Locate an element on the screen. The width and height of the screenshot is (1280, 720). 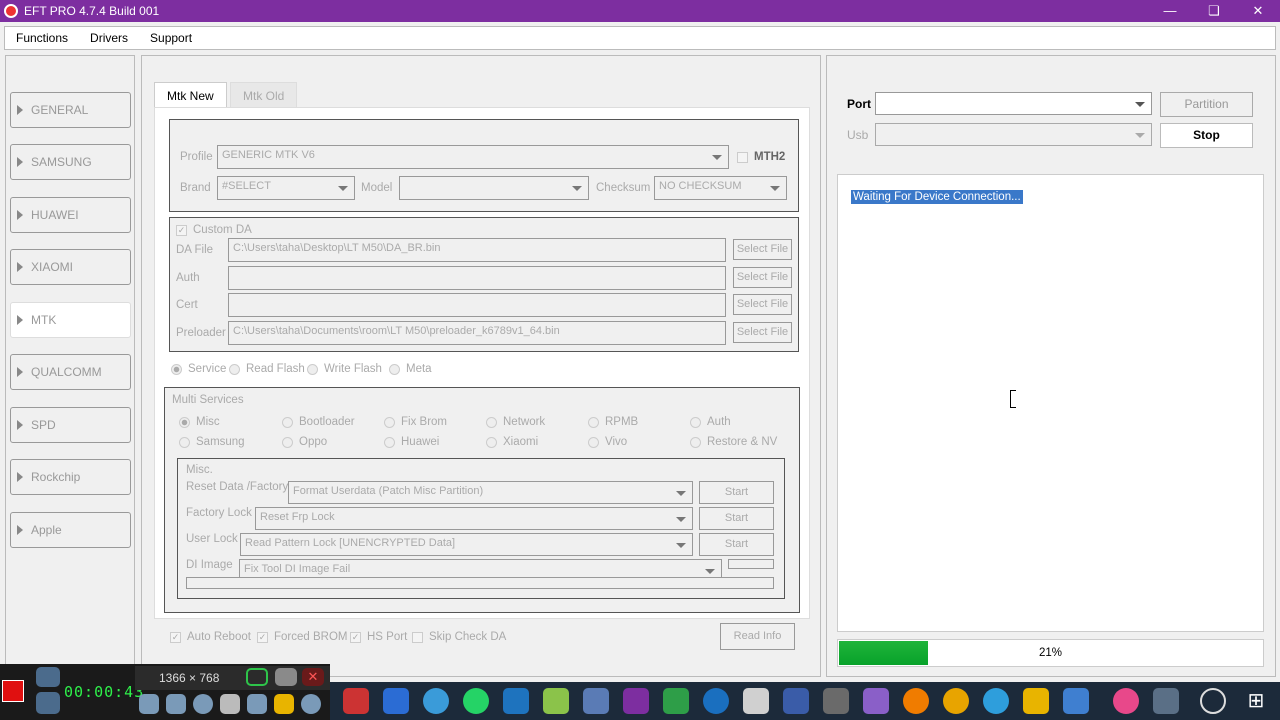
service-rpmb-radio: RPMB is located at coordinates (613, 422).